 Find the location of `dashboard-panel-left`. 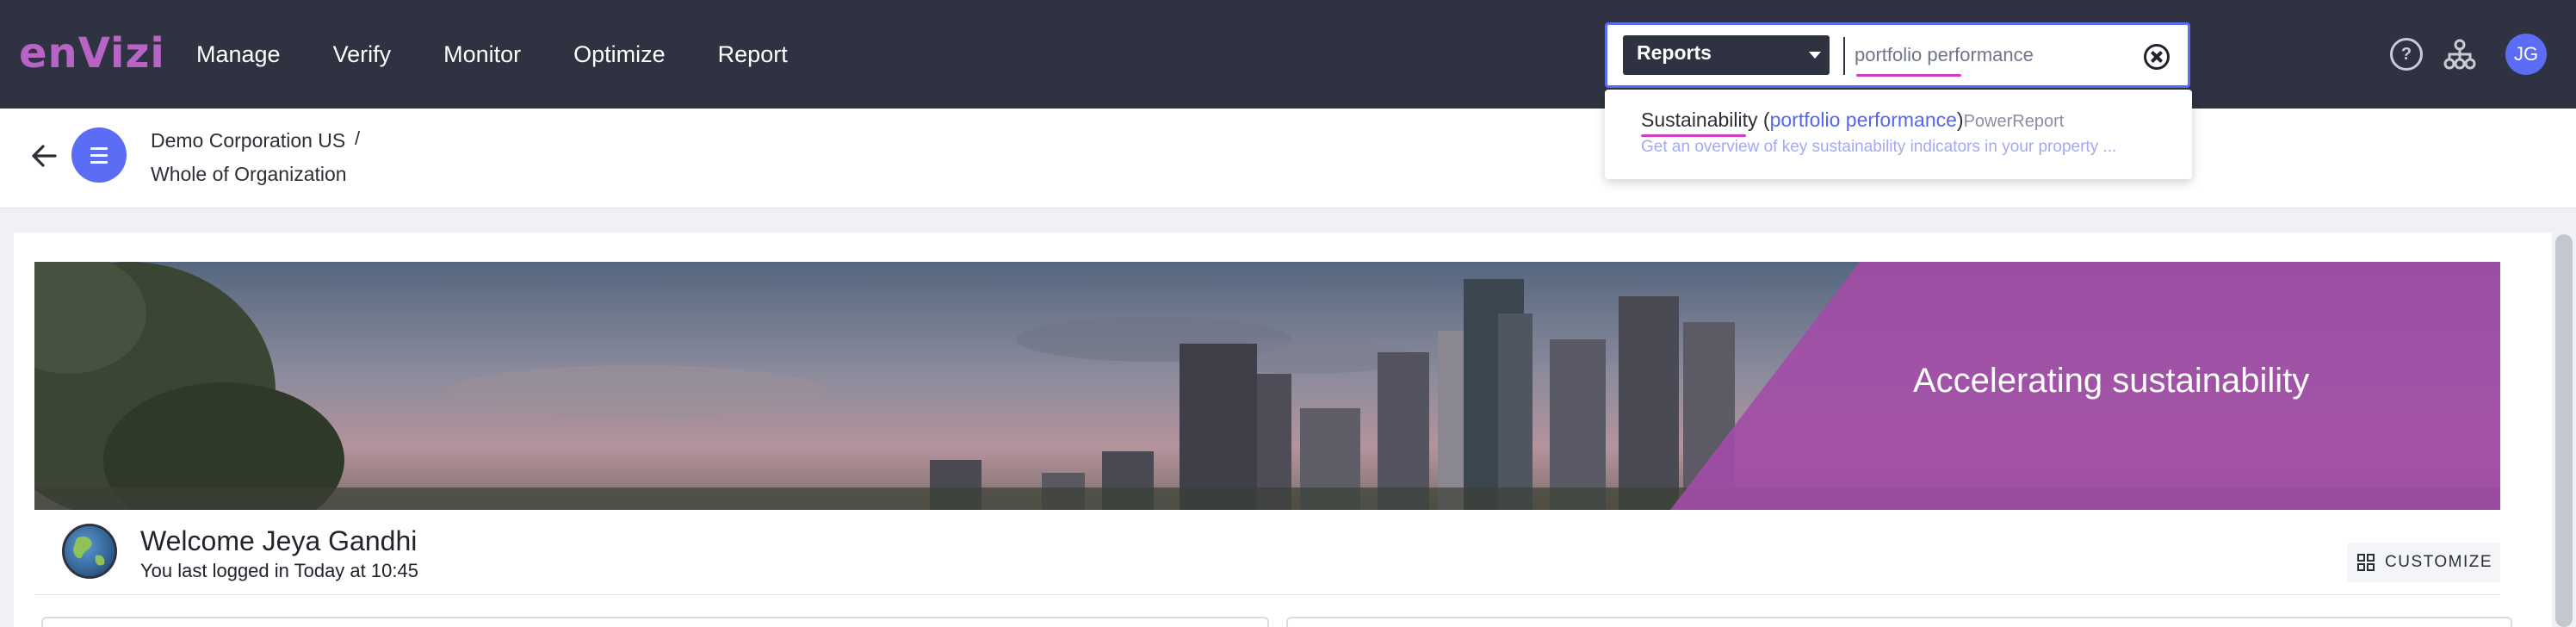

dashboard-panel-left is located at coordinates (655, 622).